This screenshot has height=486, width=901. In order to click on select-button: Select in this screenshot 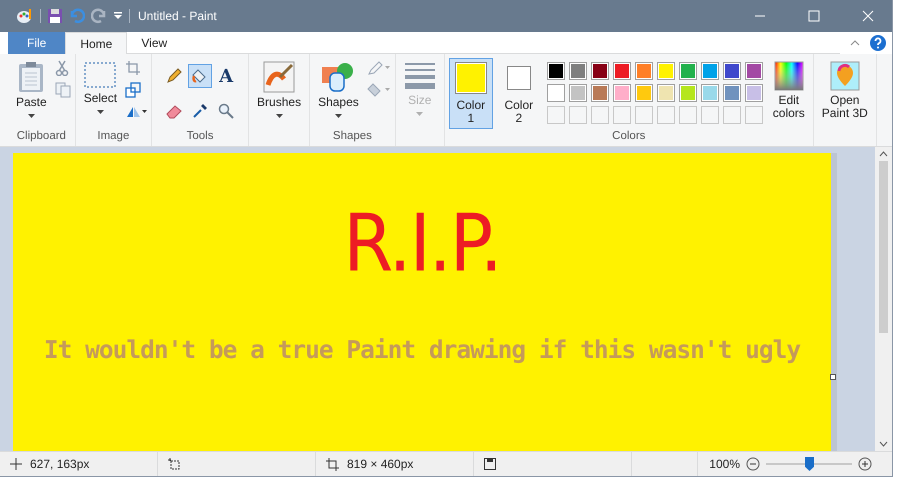, I will do `click(101, 87)`.